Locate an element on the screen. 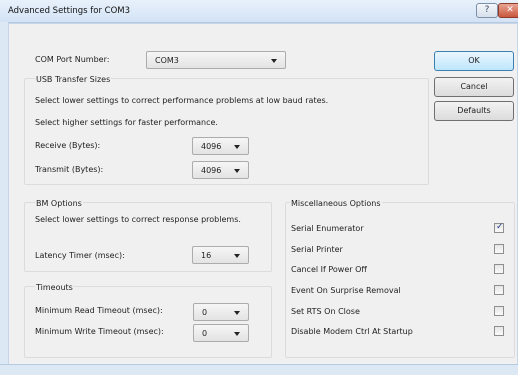 The width and height of the screenshot is (518, 375). read-timeout-value: 0 is located at coordinates (205, 312).